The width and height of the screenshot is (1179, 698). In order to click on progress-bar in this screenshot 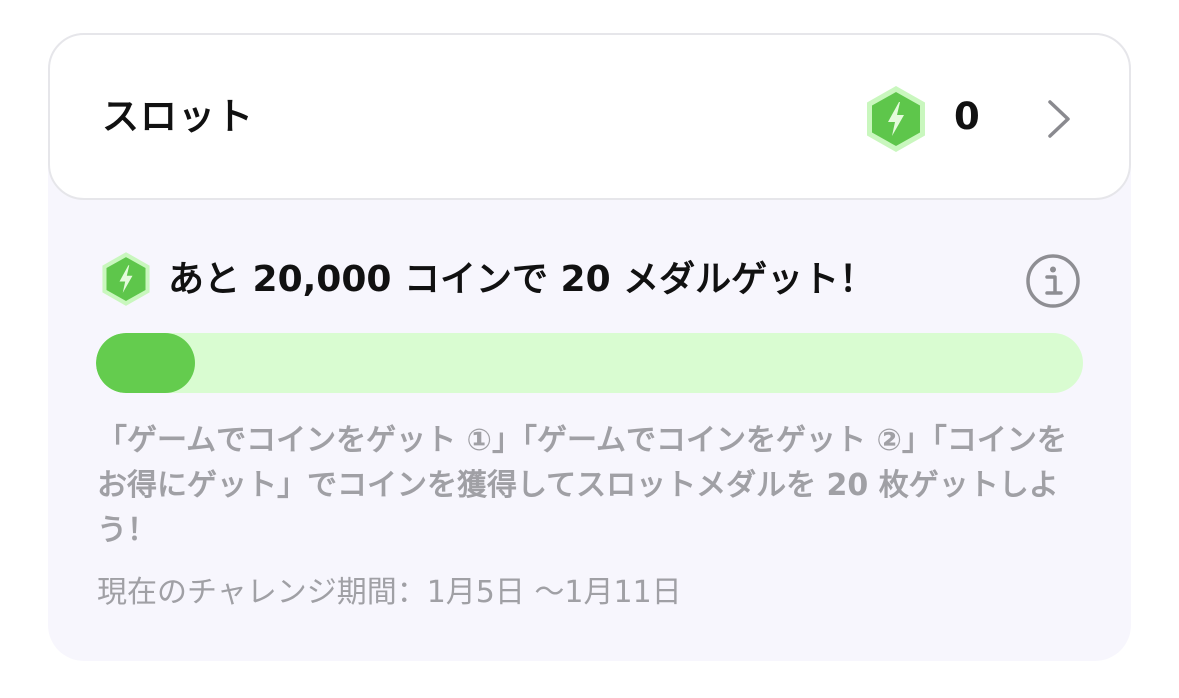, I will do `click(589, 363)`.